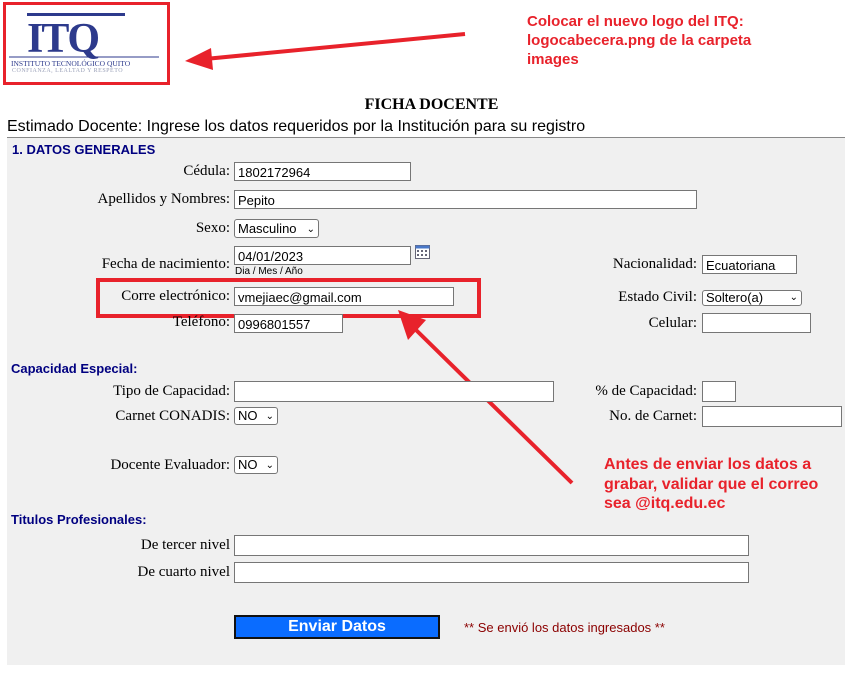  I want to click on evaluador-select: NO ⌄, so click(256, 465).